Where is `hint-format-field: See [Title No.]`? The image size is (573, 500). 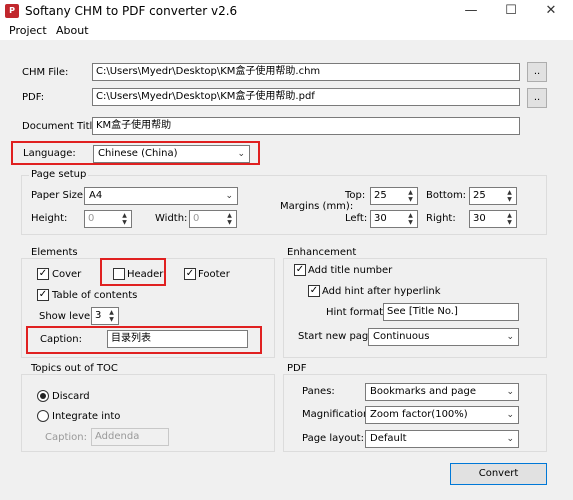
hint-format-field: See [Title No.] is located at coordinates (451, 312).